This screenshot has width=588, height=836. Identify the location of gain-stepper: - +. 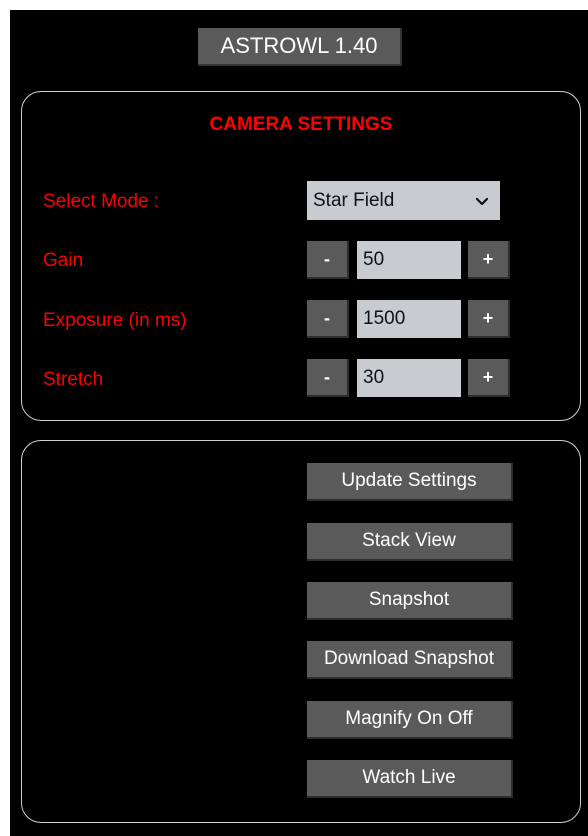
(408, 260).